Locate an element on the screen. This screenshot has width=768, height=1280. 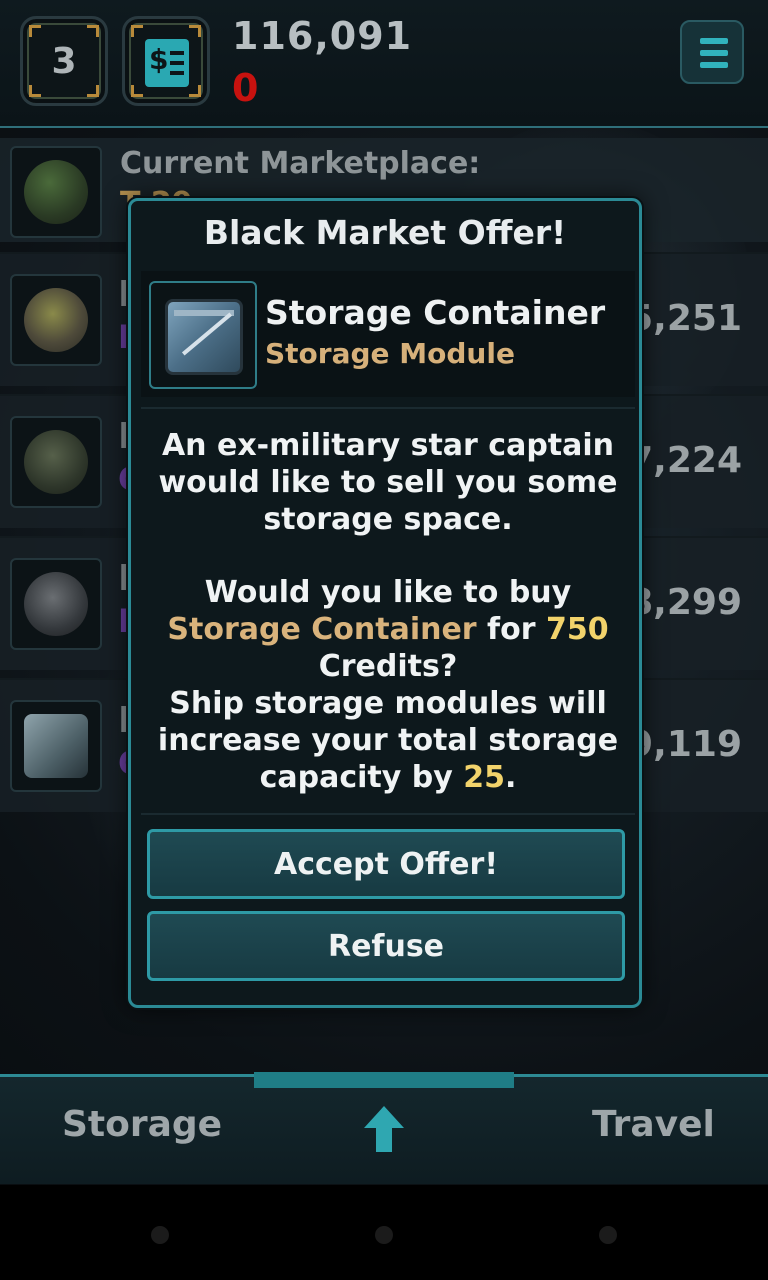
question-item-name: Storage Container is located at coordinates (322, 629).